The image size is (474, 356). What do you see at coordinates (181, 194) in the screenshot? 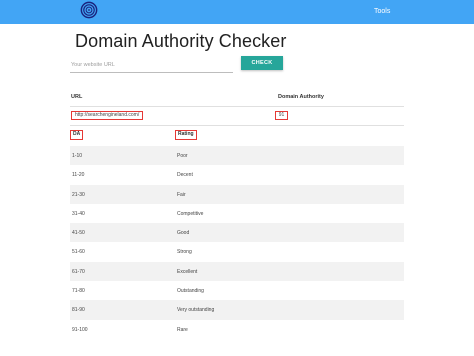
I see `rating-cell: Fair` at bounding box center [181, 194].